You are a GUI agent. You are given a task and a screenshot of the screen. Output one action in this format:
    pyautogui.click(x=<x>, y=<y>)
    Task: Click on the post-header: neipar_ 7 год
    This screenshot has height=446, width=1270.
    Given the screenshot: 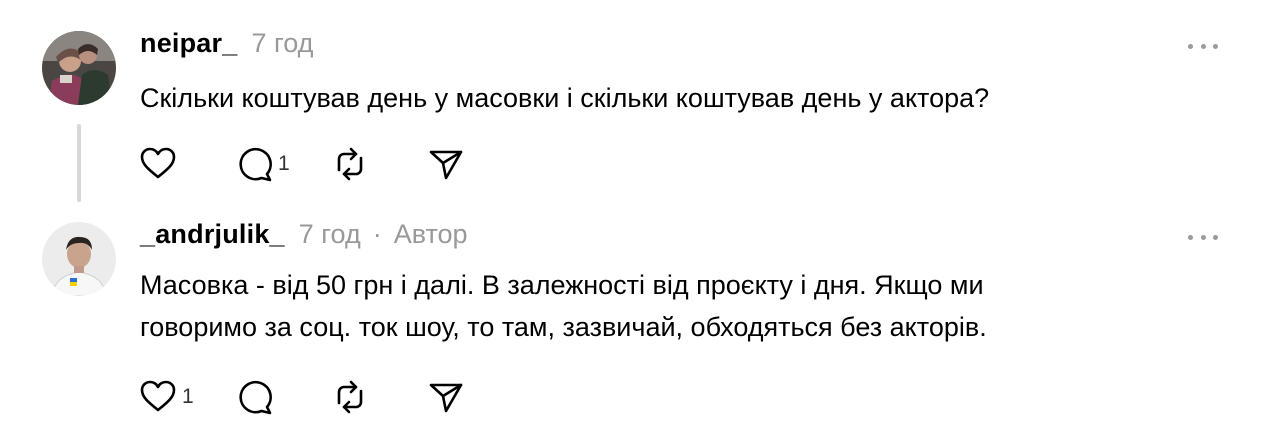 What is the action you would take?
    pyautogui.click(x=226, y=46)
    